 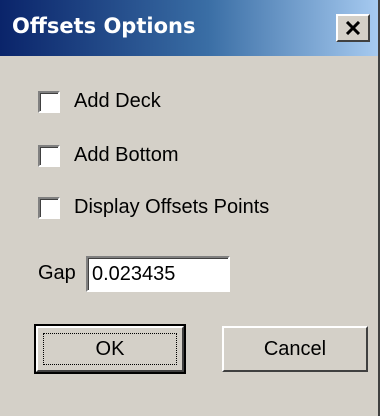 I want to click on option-add-deck: Add Deck, so click(x=99, y=101).